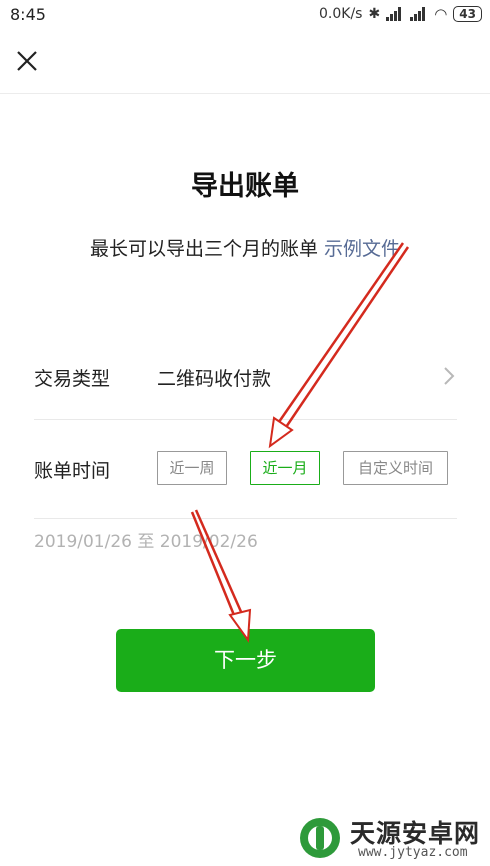 Image resolution: width=490 pixels, height=866 pixels. Describe the element at coordinates (413, 852) in the screenshot. I see `watermark-url: www.jytyaz.com` at that location.